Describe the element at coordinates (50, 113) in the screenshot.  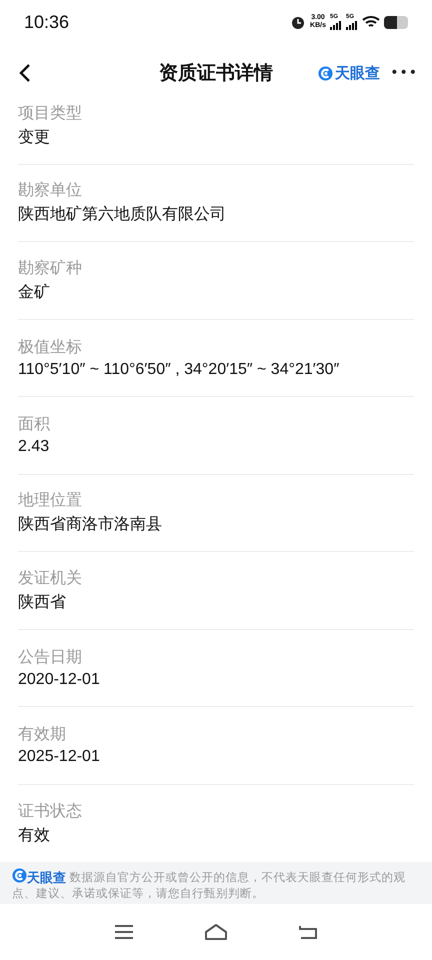
I see `field-label: 项目类型` at that location.